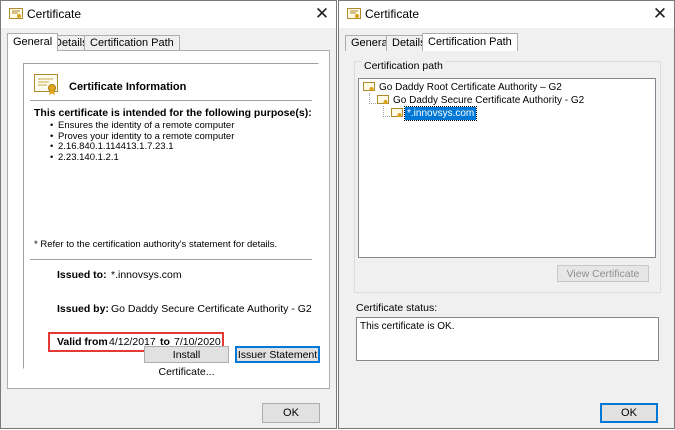  I want to click on tree-item-label: Go Daddy Root Certificate Authority – G2, so click(470, 87).